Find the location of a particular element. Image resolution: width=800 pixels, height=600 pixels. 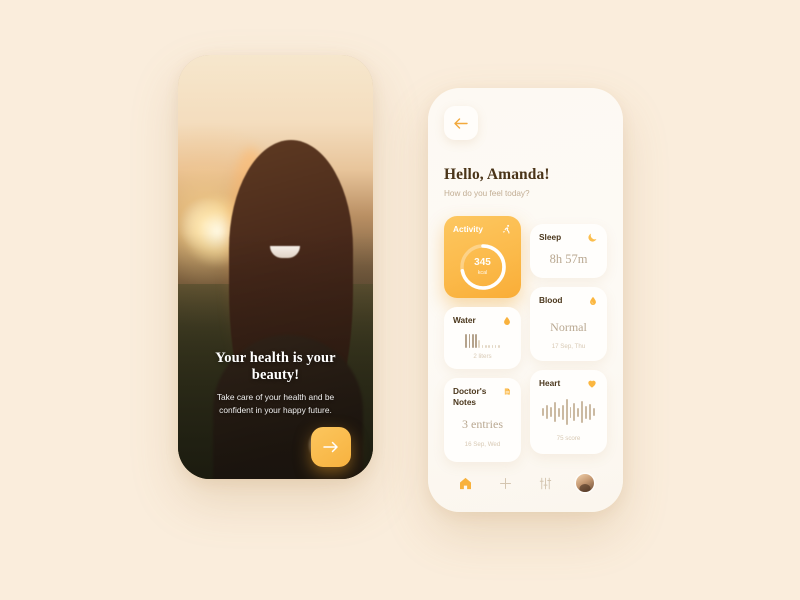

card-header: Water is located at coordinates (482, 321).